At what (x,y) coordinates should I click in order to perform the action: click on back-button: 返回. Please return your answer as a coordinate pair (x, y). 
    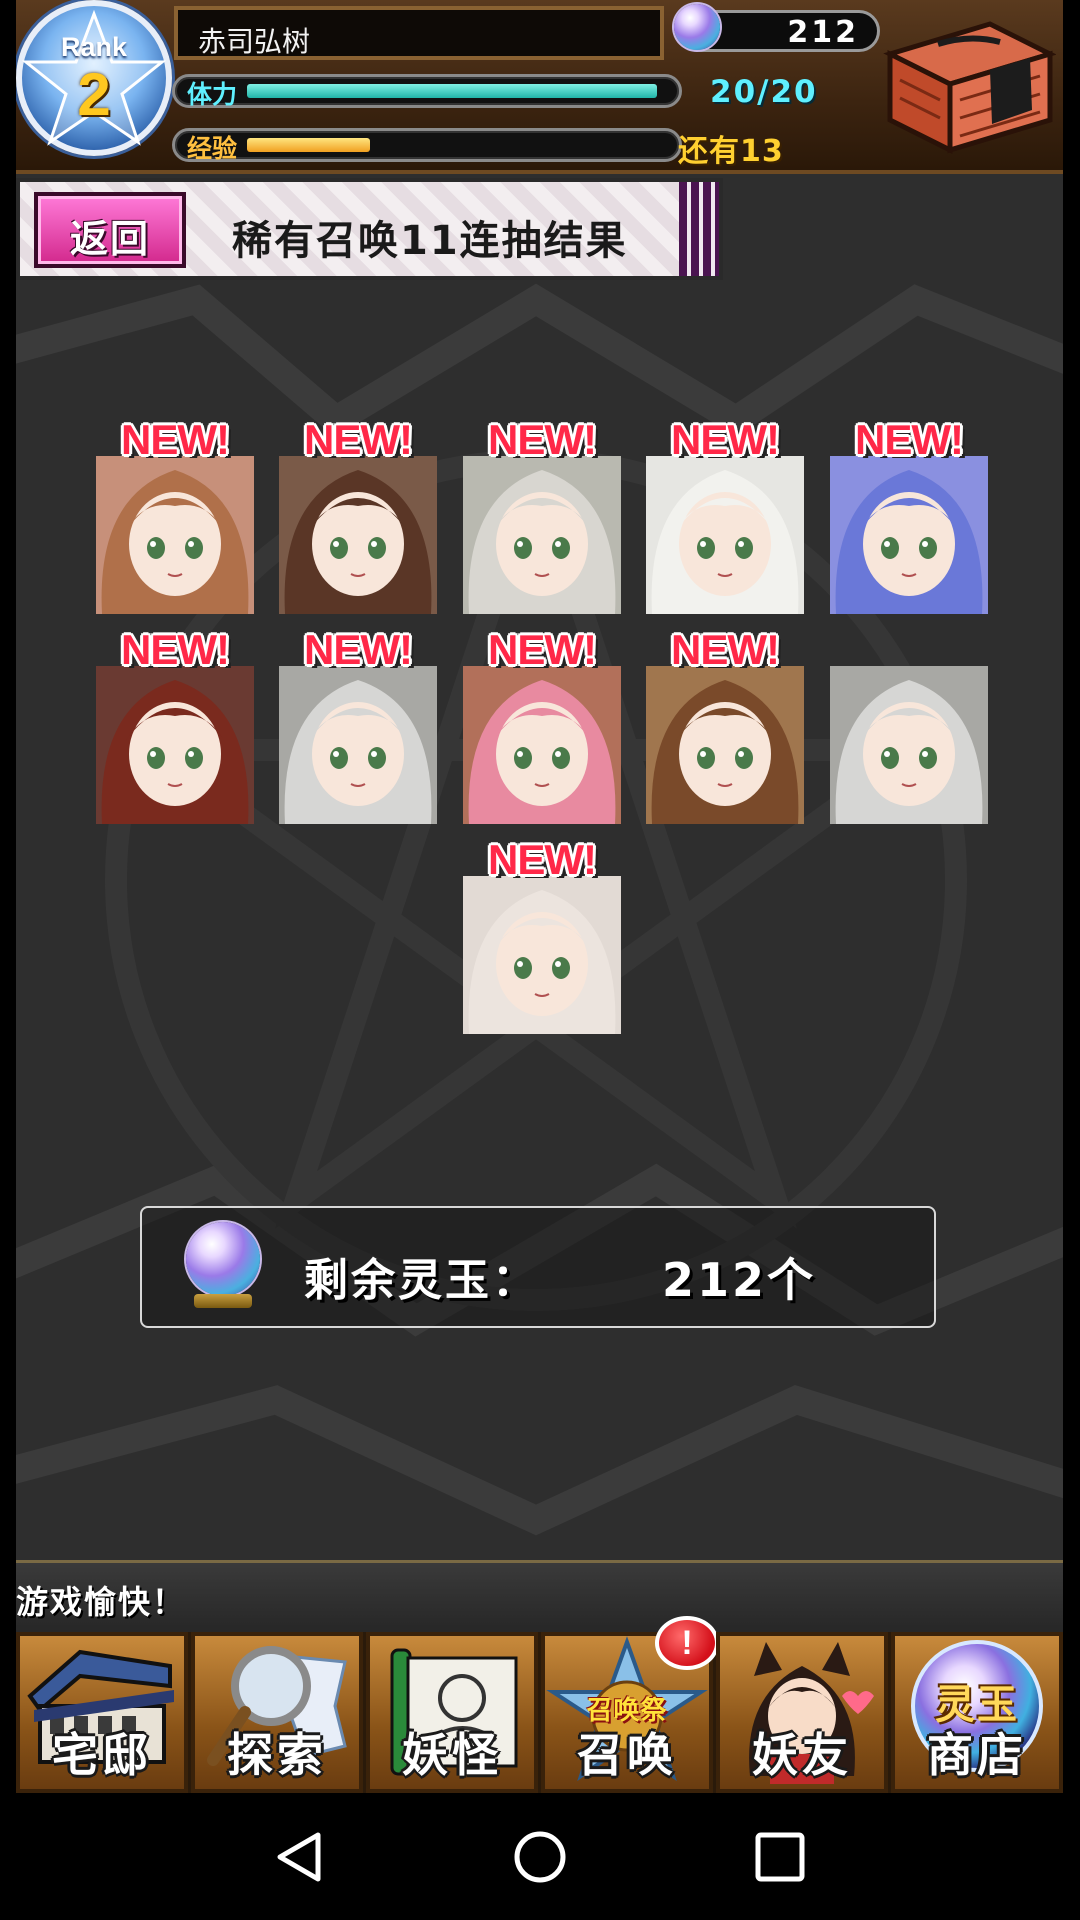
    Looking at the image, I should click on (110, 230).